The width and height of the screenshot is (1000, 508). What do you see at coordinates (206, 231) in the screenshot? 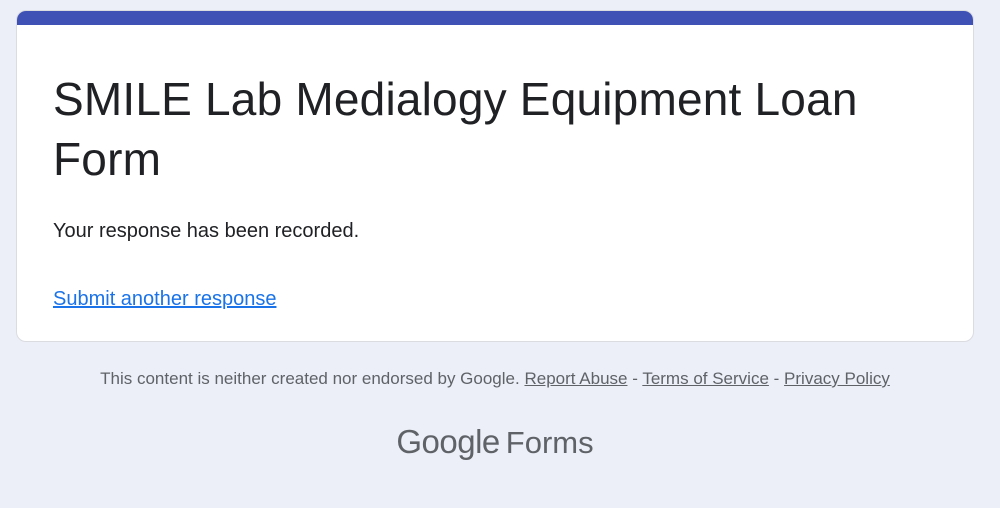
I see `confirmation-message: Your response has been recorded.` at bounding box center [206, 231].